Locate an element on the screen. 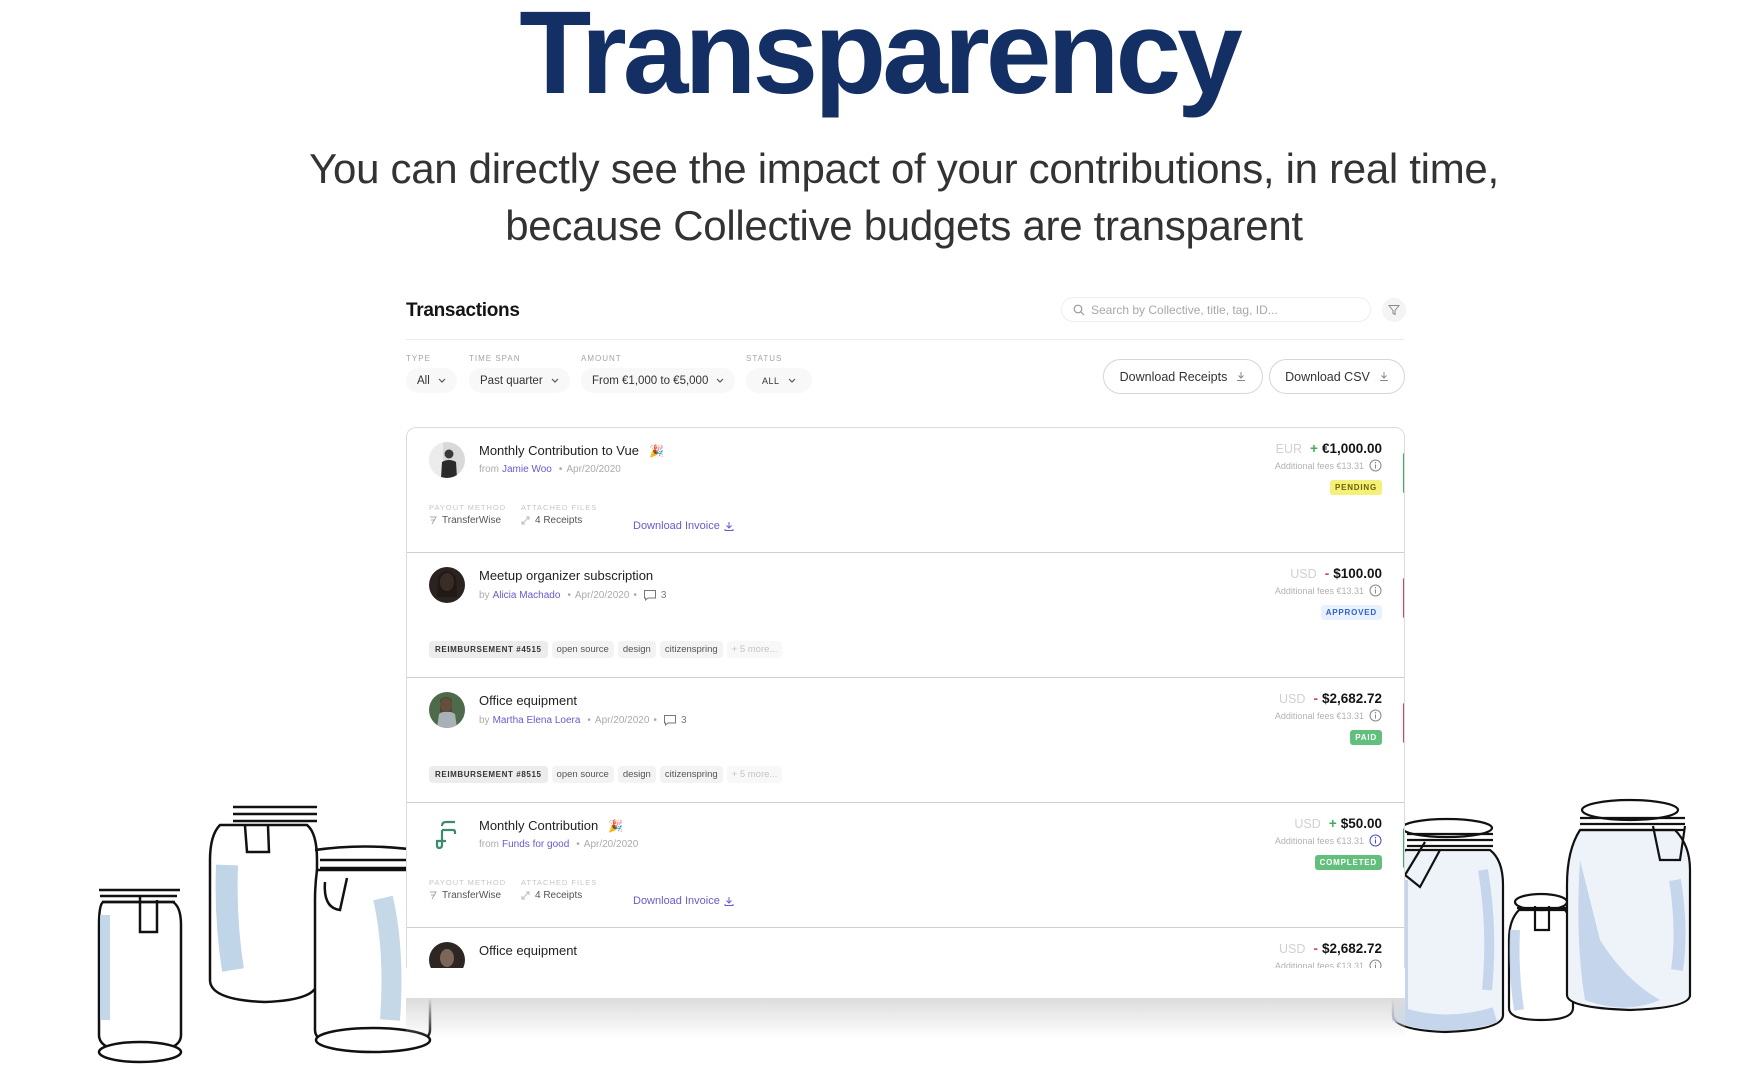 The height and width of the screenshot is (1080, 1758). filter-timespan-select: Past quarter is located at coordinates (519, 380).